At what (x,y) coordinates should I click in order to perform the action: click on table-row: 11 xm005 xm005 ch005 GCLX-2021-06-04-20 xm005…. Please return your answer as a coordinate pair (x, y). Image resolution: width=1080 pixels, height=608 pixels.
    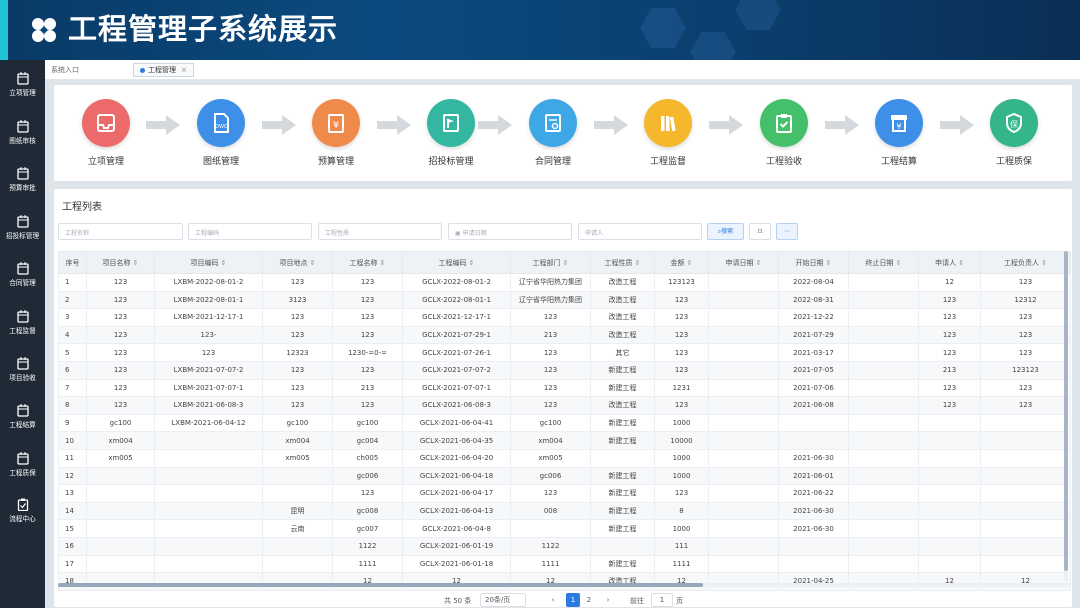
    Looking at the image, I should click on (564, 458).